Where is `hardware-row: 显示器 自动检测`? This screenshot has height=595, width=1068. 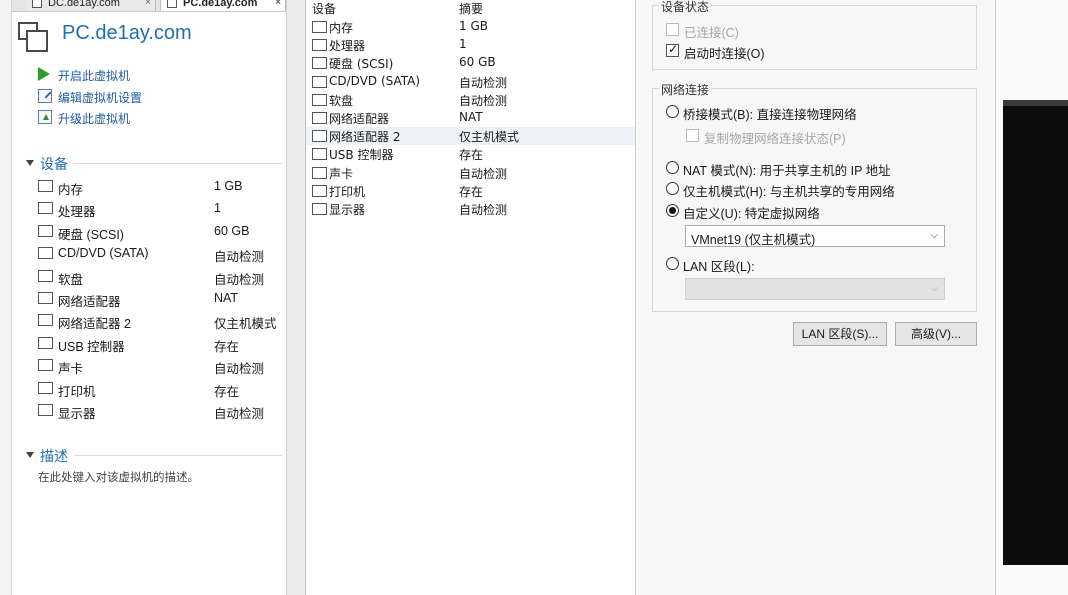
hardware-row: 显示器 自动检测 is located at coordinates (470, 209).